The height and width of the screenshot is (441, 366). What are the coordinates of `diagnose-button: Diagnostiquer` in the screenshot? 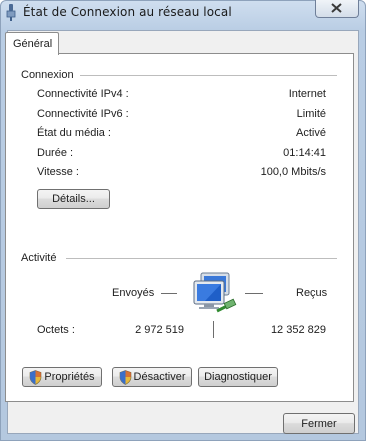 It's located at (238, 377).